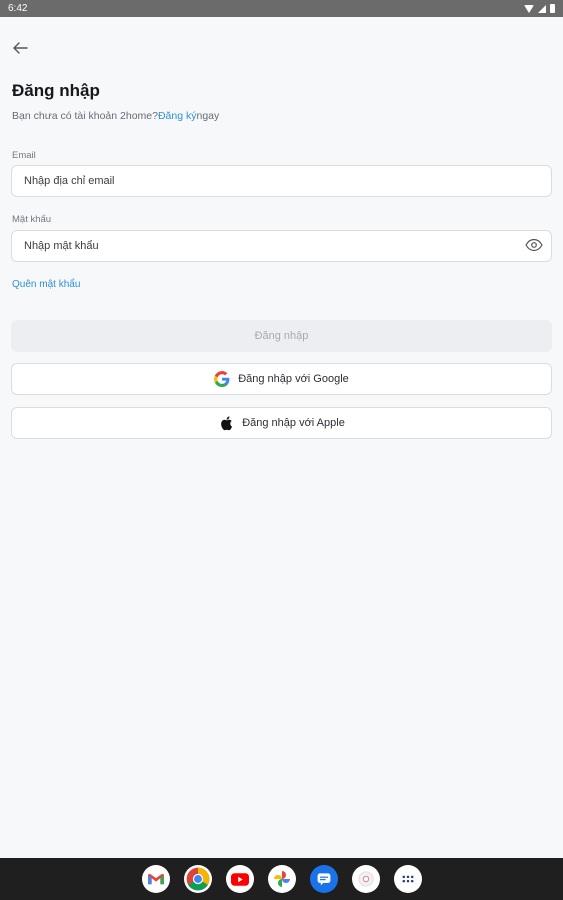  What do you see at coordinates (534, 245) in the screenshot?
I see `eye-icon` at bounding box center [534, 245].